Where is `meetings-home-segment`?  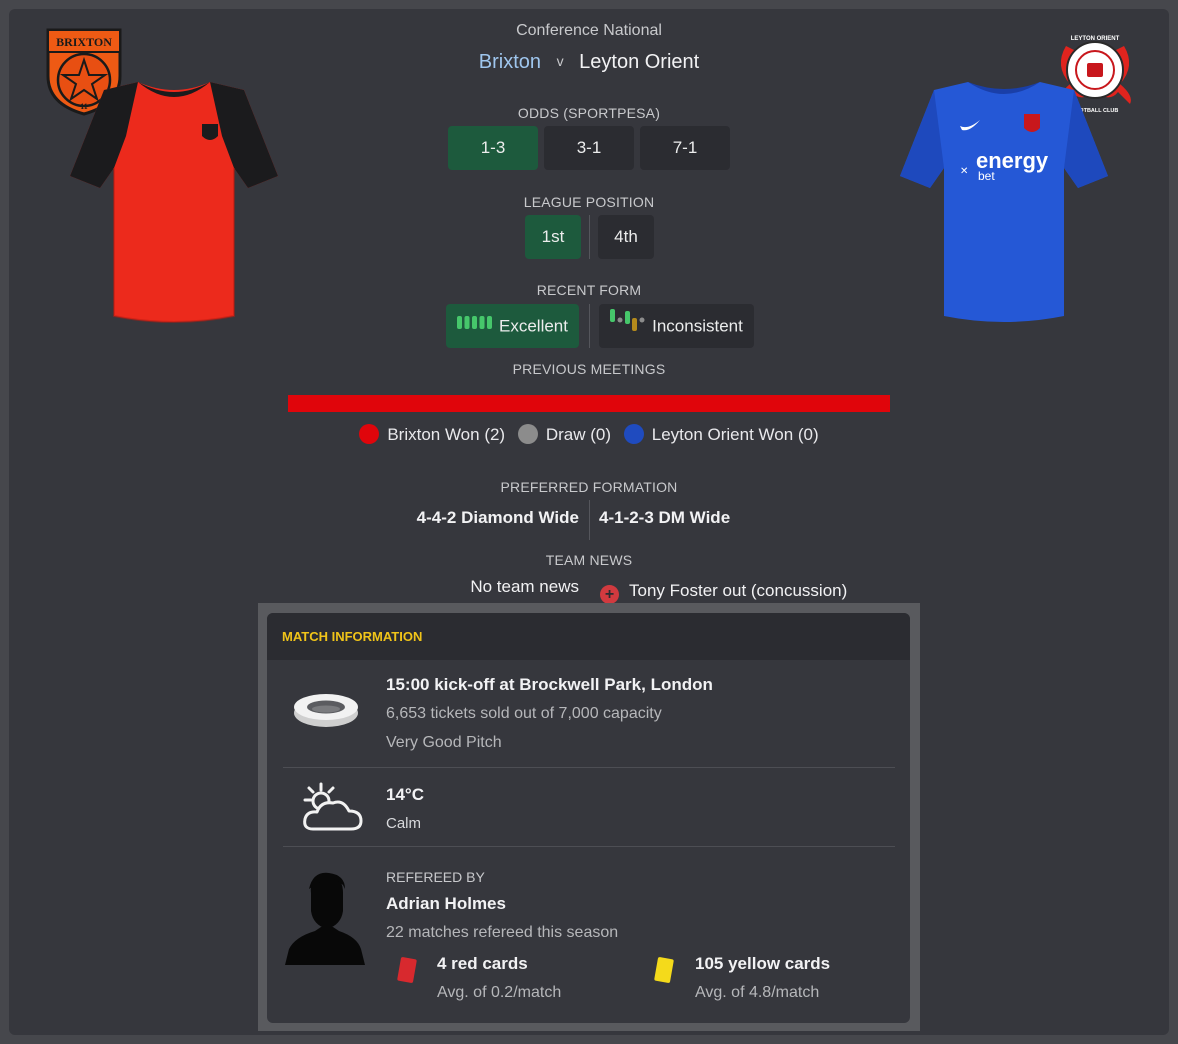 meetings-home-segment is located at coordinates (589, 403).